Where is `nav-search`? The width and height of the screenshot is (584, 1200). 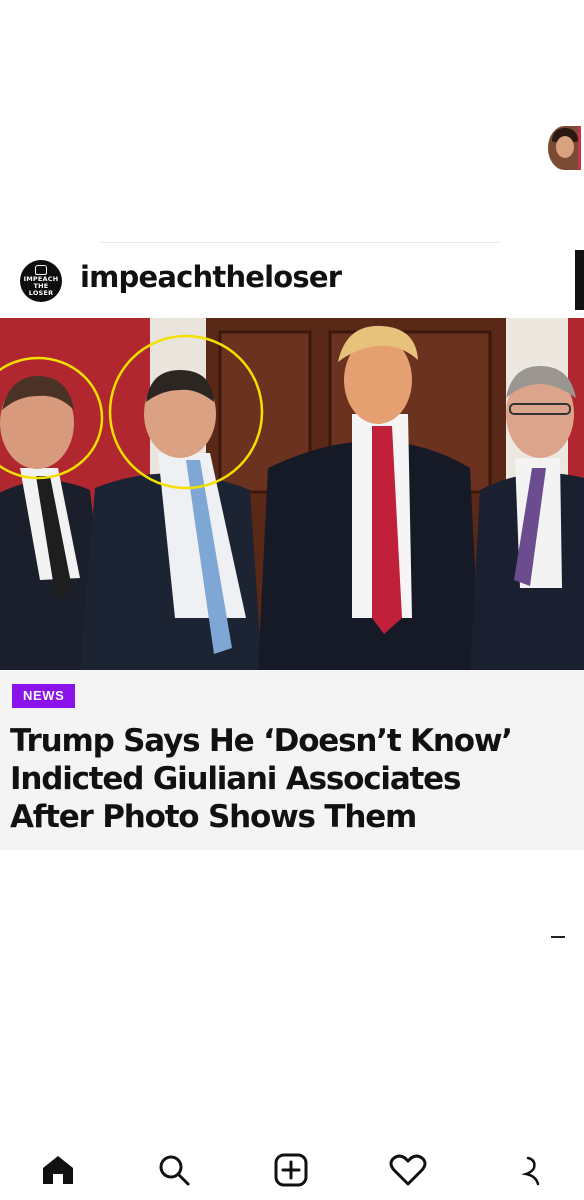
nav-search is located at coordinates (174, 1170).